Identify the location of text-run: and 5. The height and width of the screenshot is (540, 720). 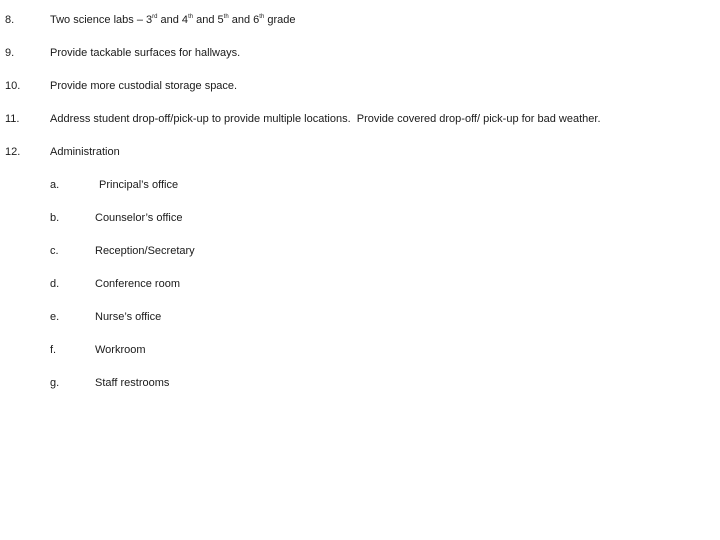
(208, 20).